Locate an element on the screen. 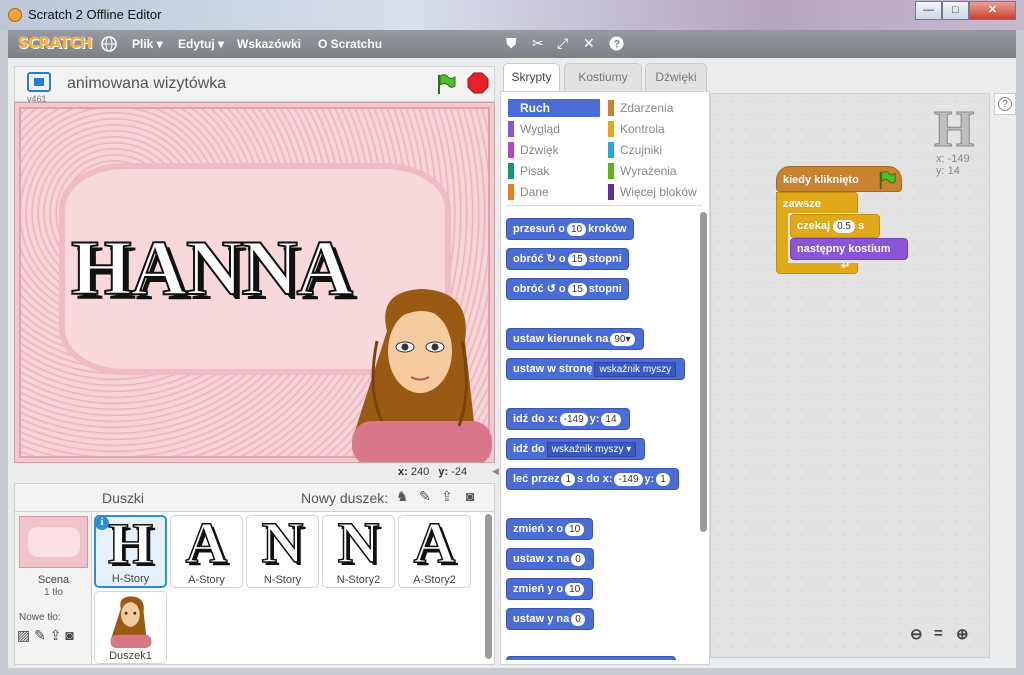 The width and height of the screenshot is (1024, 675). collapse-stage-icon: ◀ is located at coordinates (496, 473).